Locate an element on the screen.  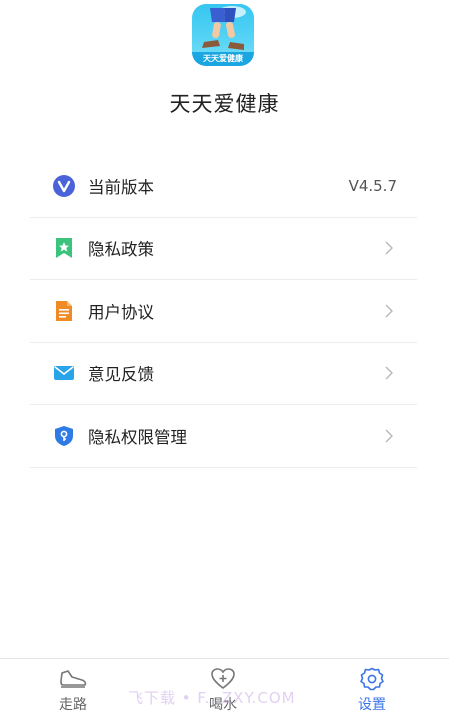
version-row: 当前版本 V4.5.7 is located at coordinates (223, 186).